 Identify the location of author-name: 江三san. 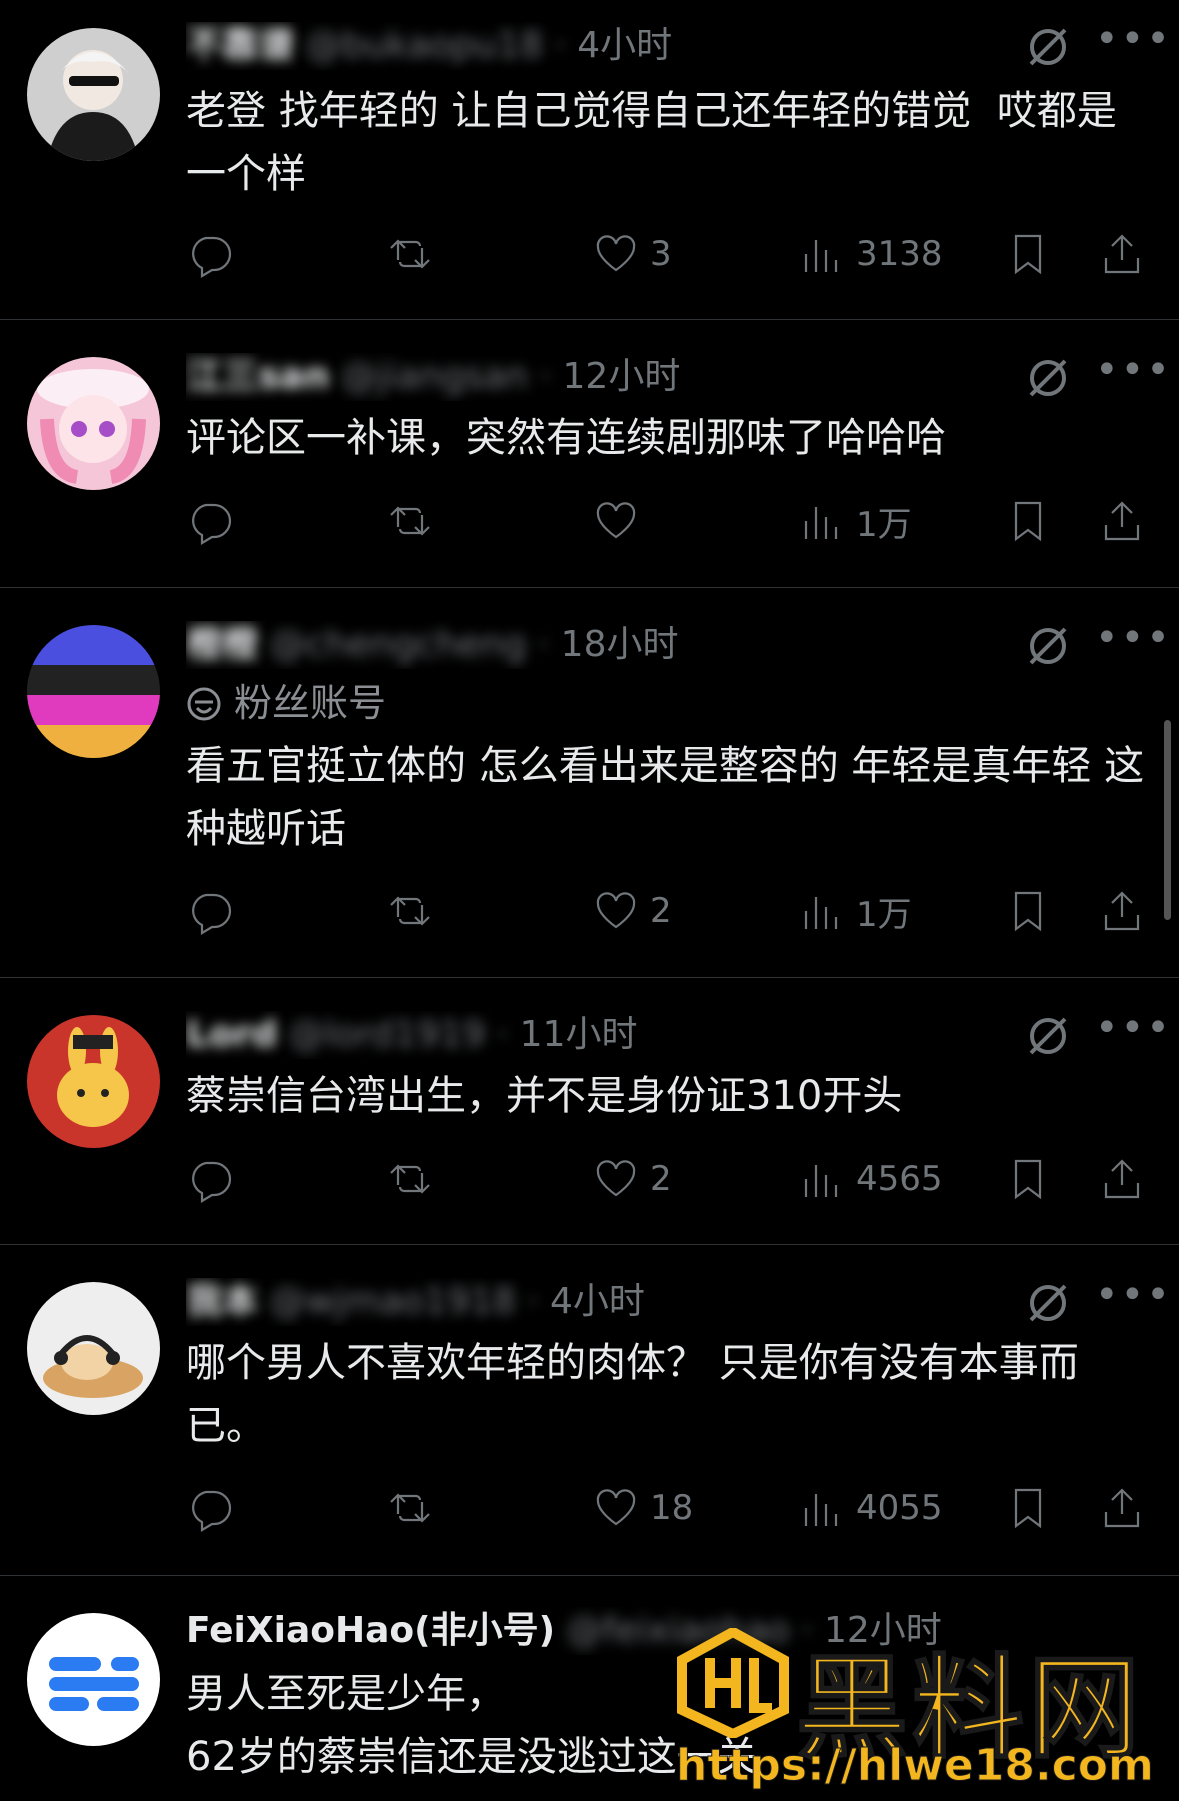
(257, 376).